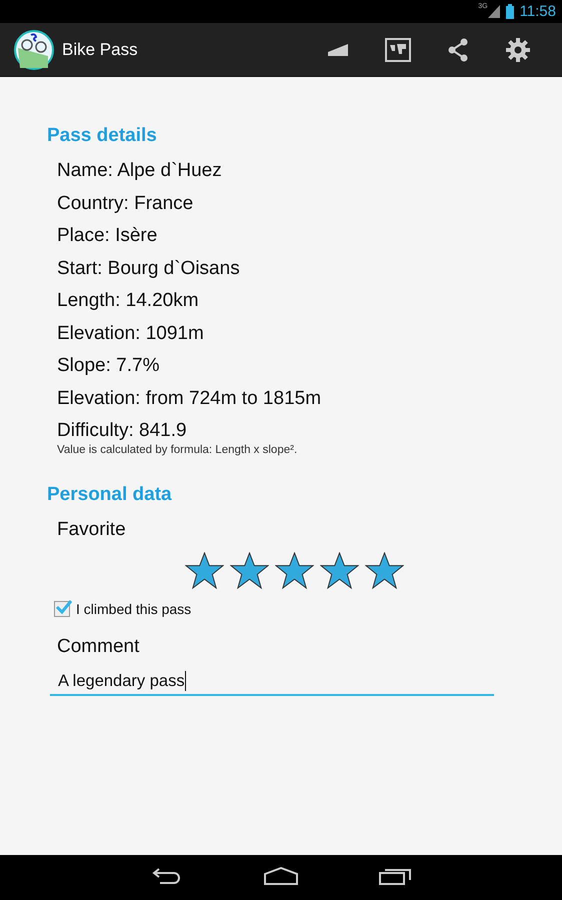 The height and width of the screenshot is (900, 562). Describe the element at coordinates (34, 50) in the screenshot. I see `app-logo-icon` at that location.